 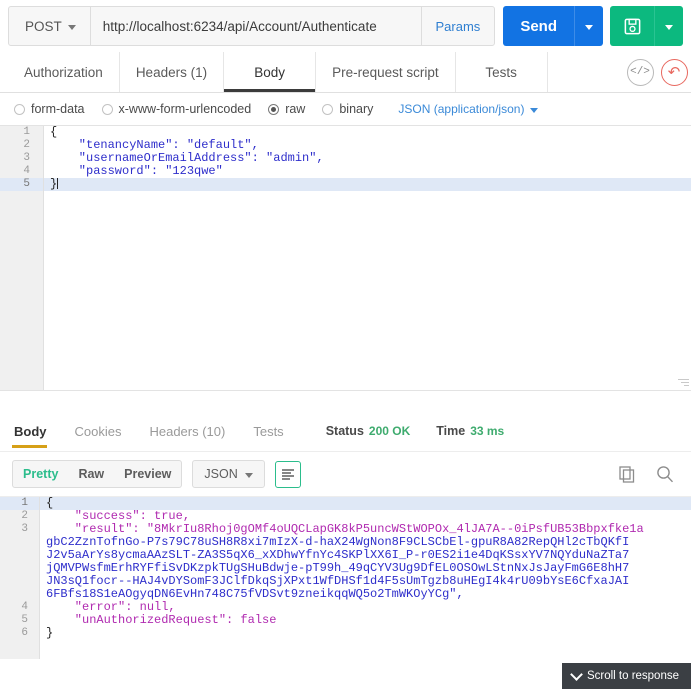 What do you see at coordinates (58, 183) in the screenshot?
I see `text-cursor` at bounding box center [58, 183].